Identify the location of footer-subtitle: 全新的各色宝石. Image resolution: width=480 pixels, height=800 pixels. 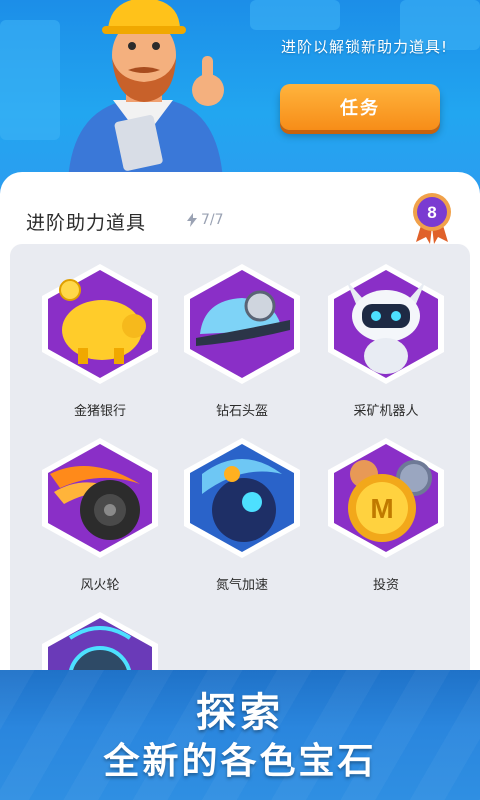
(240, 761).